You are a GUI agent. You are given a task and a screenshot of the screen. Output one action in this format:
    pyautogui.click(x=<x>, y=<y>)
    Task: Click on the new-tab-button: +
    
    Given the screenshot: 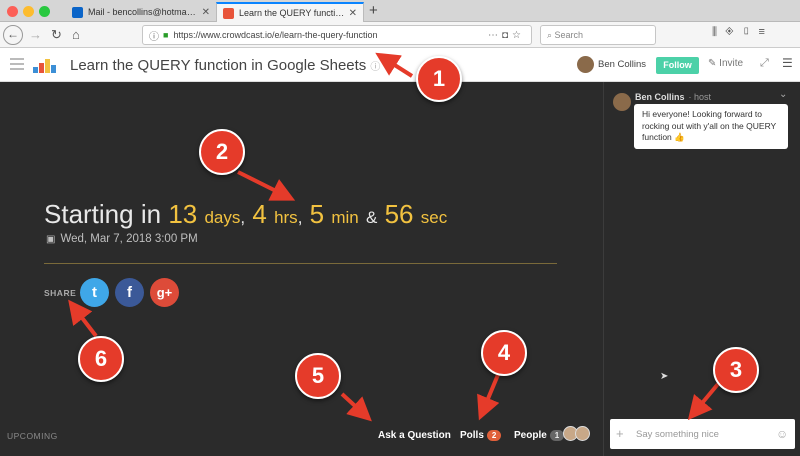 What is the action you would take?
    pyautogui.click(x=373, y=10)
    